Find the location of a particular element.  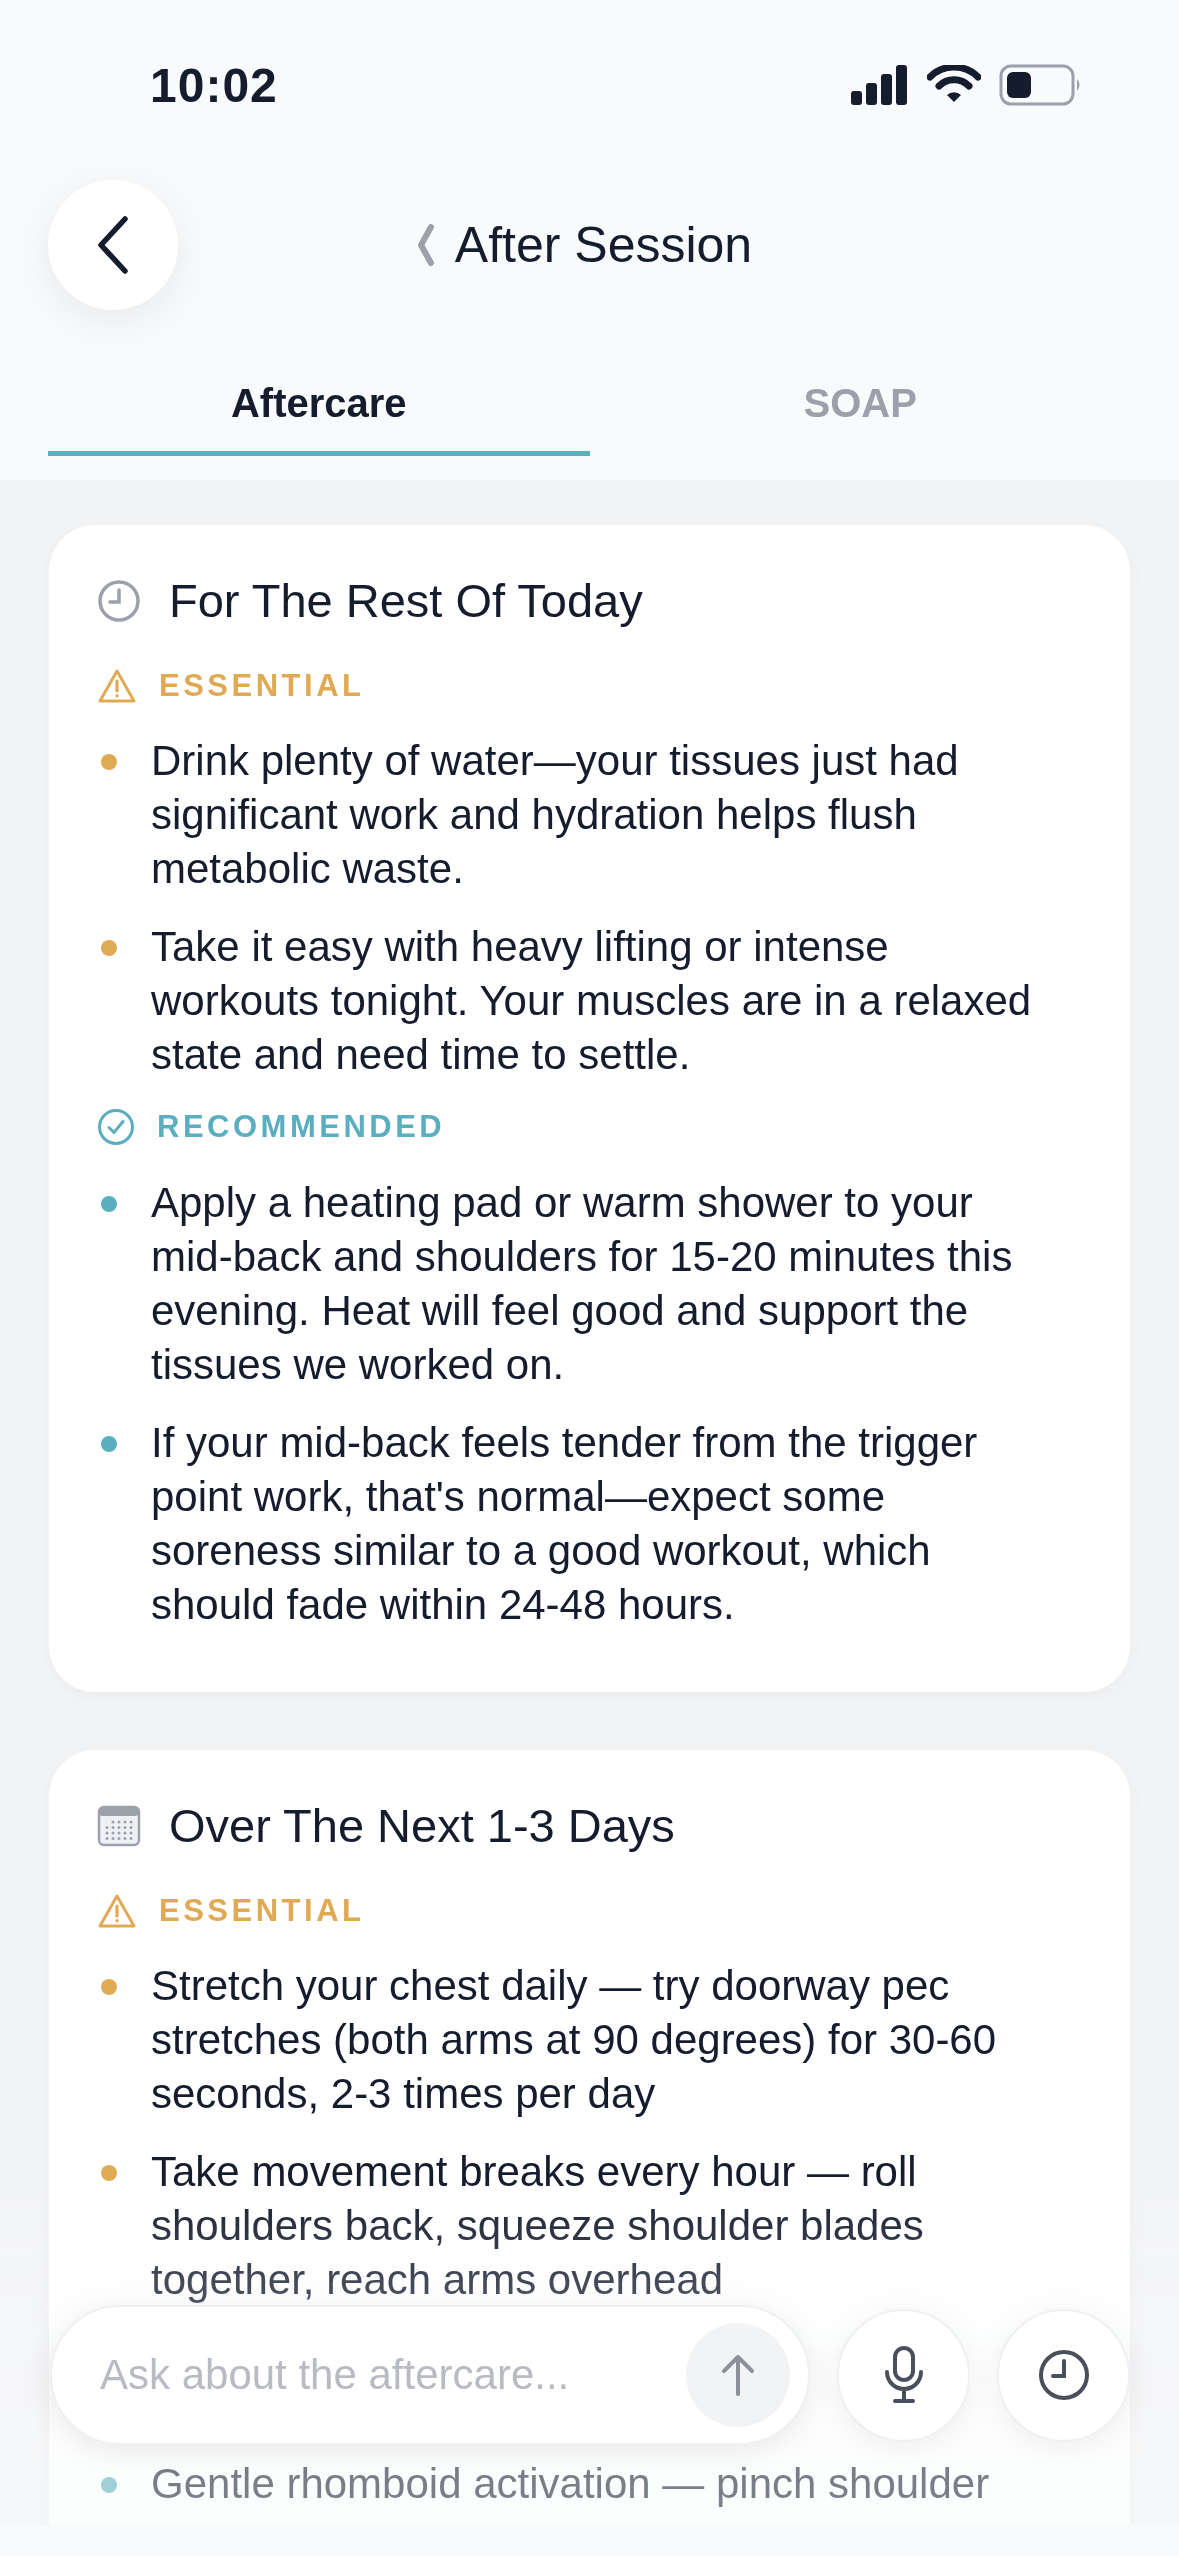

check-circle-icon is located at coordinates (116, 1127).